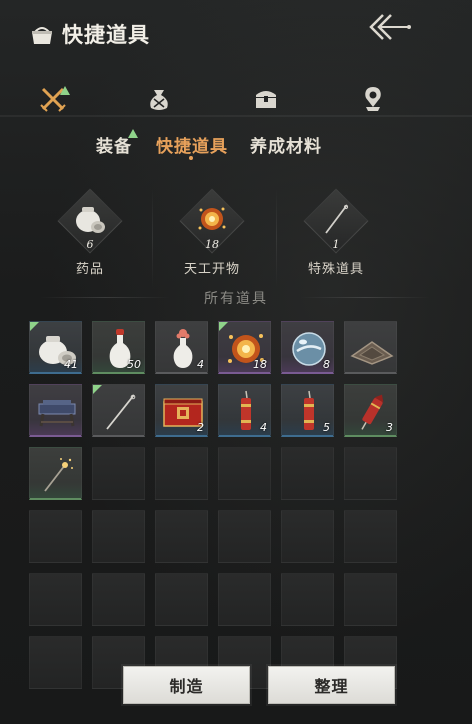 The image size is (472, 724). I want to click on item-slot: 41, so click(55, 347).